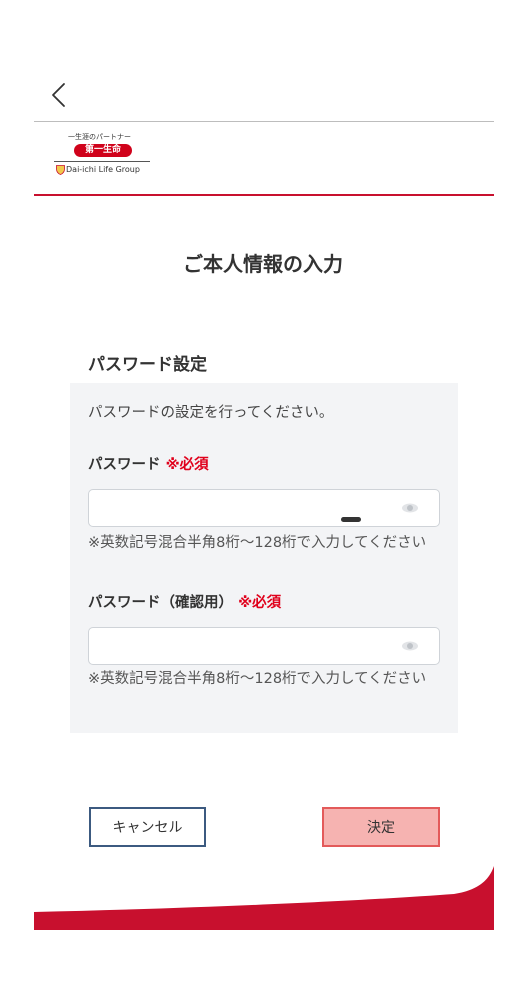  I want to click on shield-icon, so click(60, 170).